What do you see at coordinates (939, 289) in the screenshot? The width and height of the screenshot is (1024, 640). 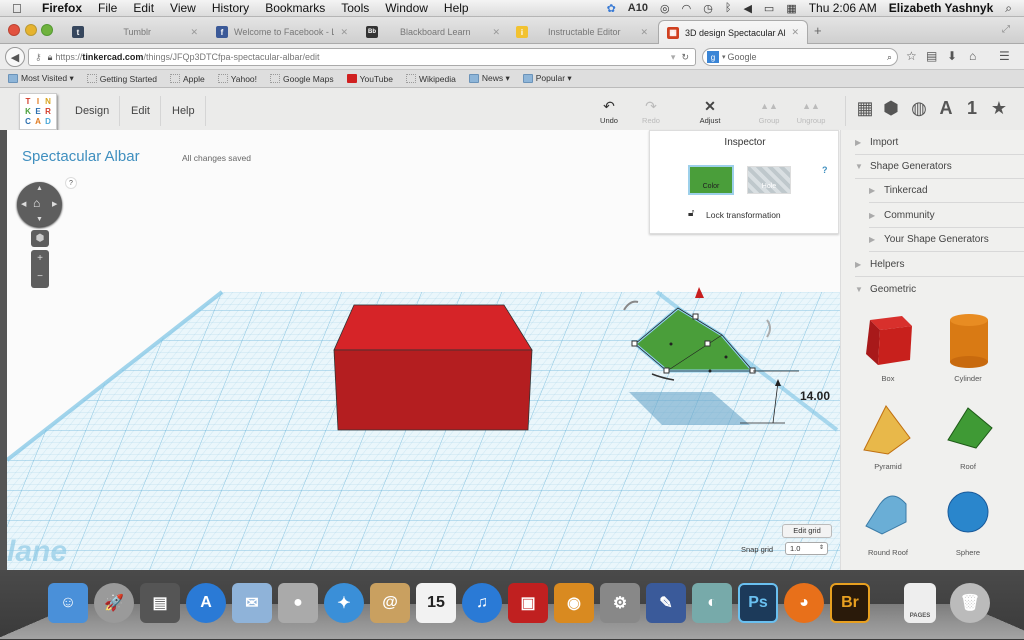 I see `sidebar-item-geometric: ▼ Geometric` at bounding box center [939, 289].